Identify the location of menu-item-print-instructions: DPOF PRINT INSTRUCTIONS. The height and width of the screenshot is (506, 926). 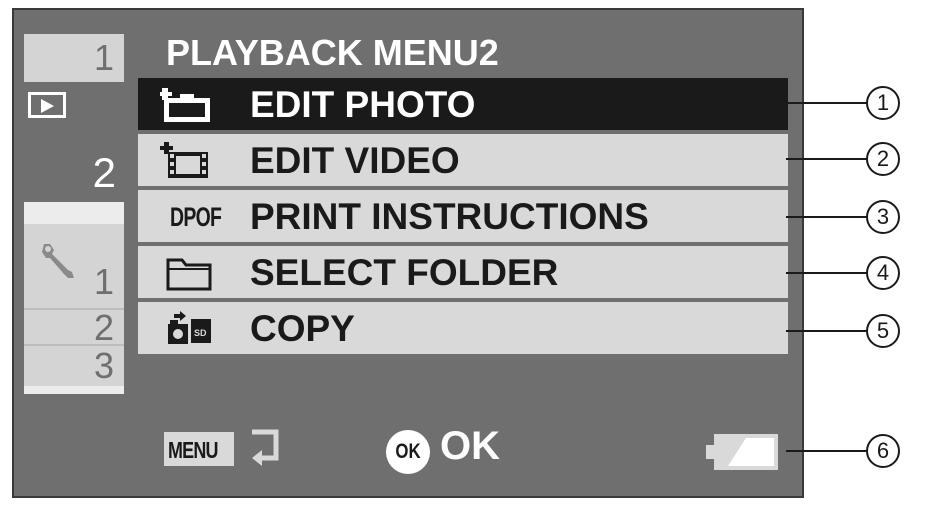
(463, 216).